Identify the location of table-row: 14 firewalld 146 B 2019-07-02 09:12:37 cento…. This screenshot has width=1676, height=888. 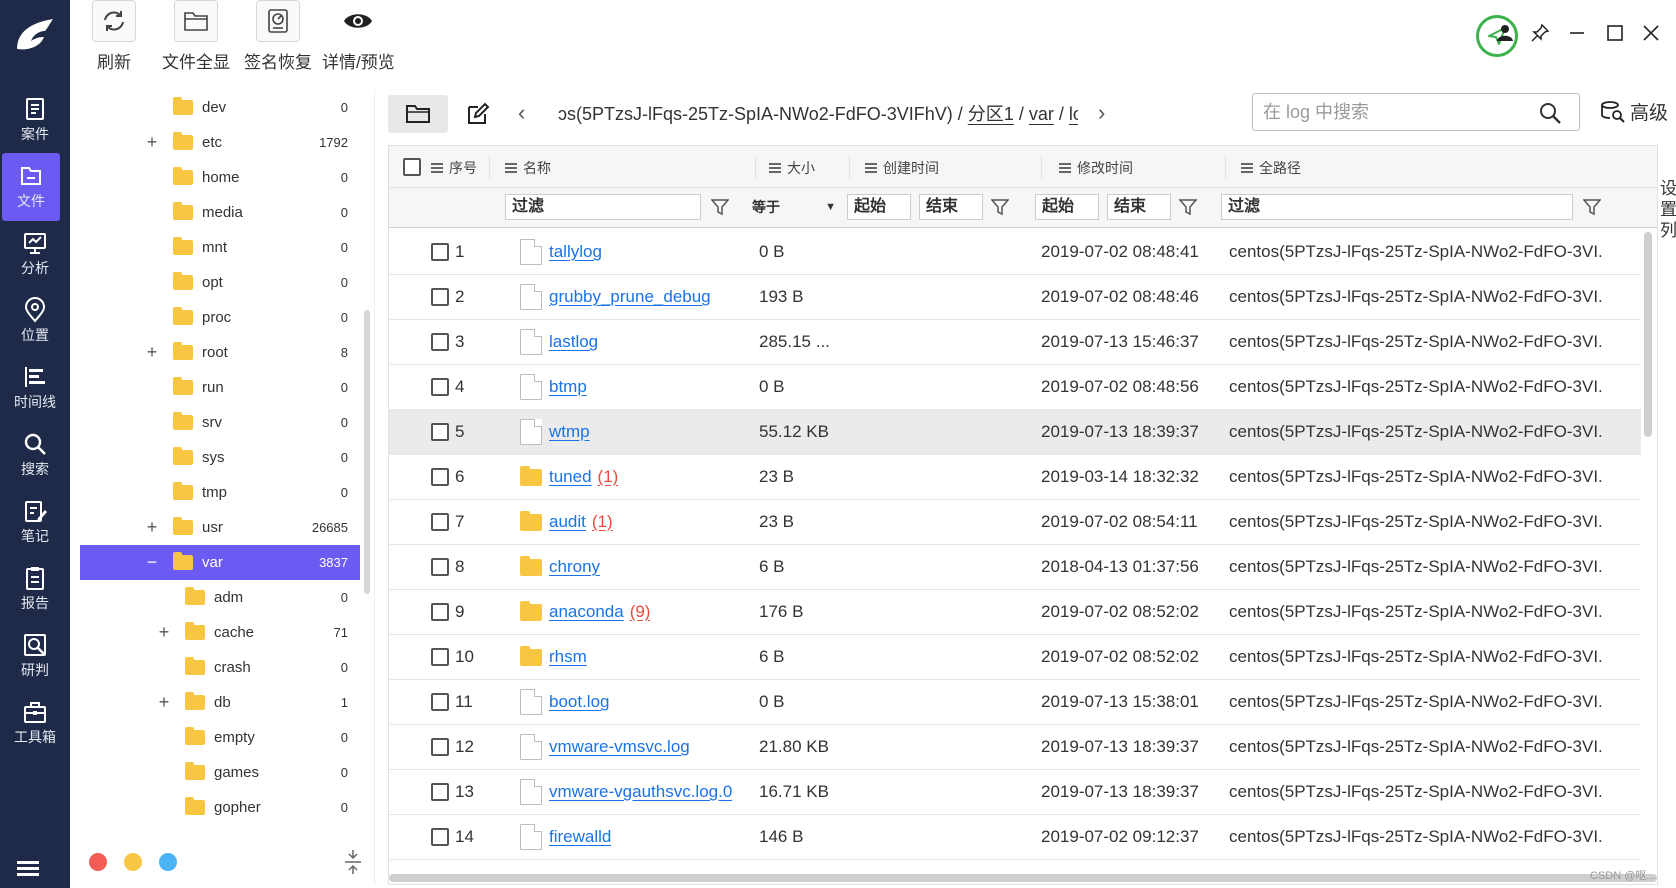
(1015, 837).